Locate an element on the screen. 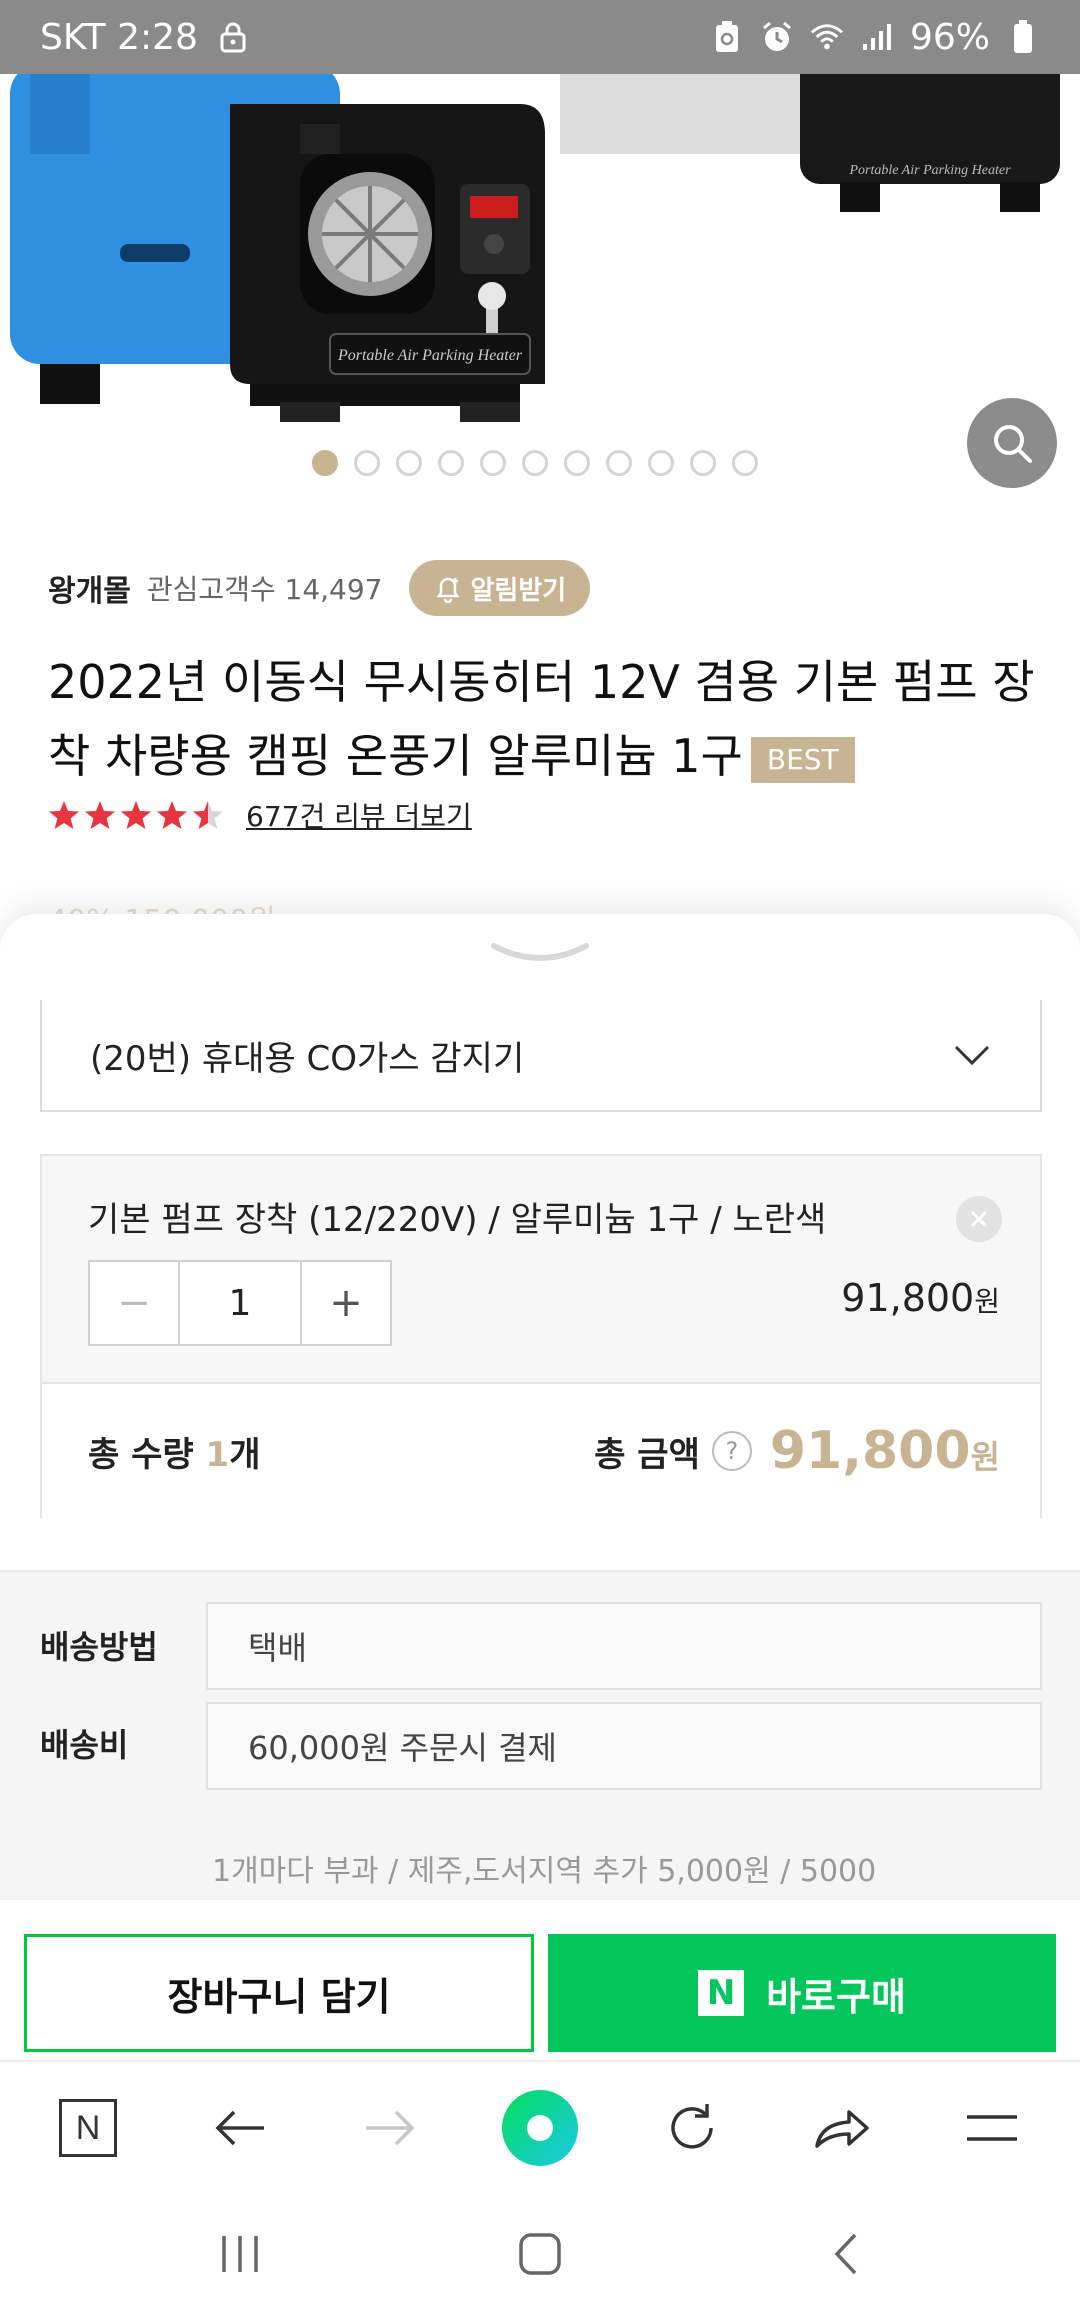 This screenshot has height=2316, width=1080. total-amount-unit: 원 is located at coordinates (985, 1457).